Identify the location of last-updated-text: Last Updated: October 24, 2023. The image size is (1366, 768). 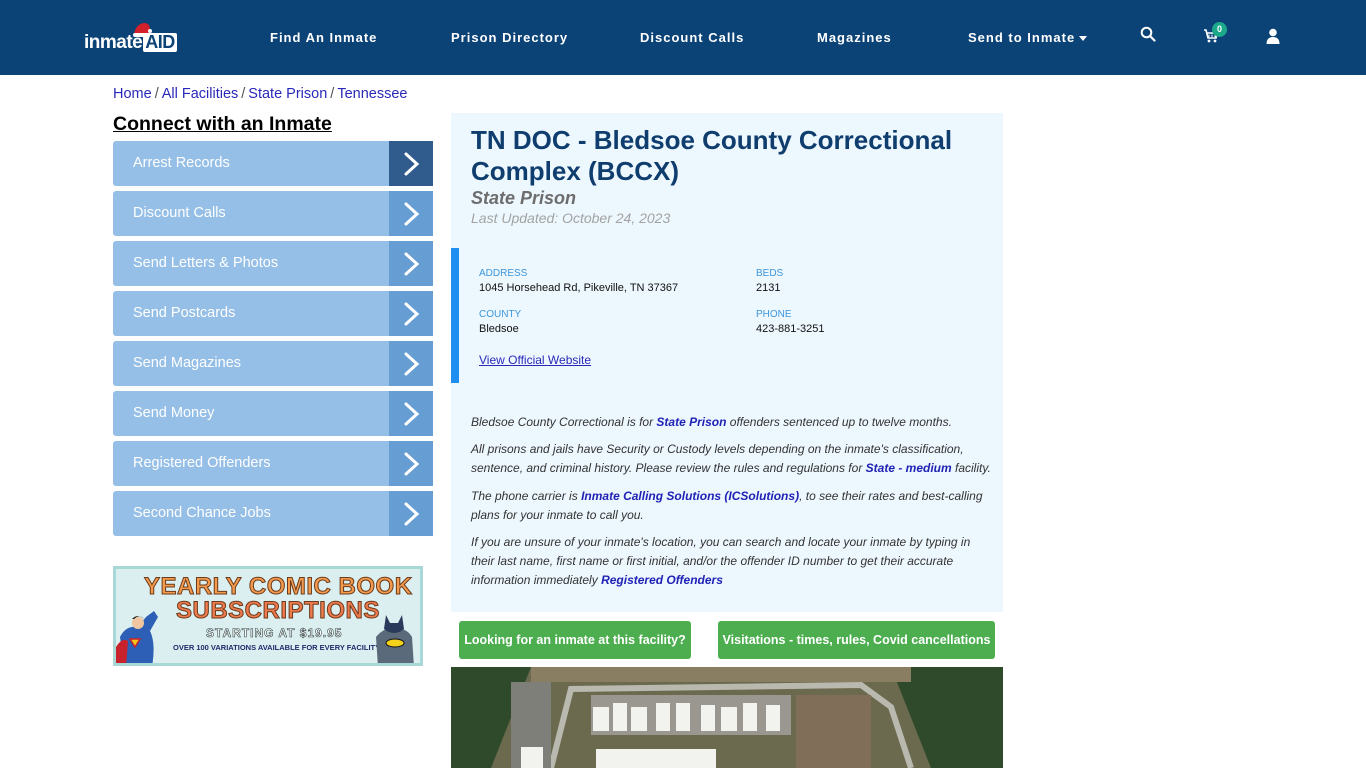
(571, 218).